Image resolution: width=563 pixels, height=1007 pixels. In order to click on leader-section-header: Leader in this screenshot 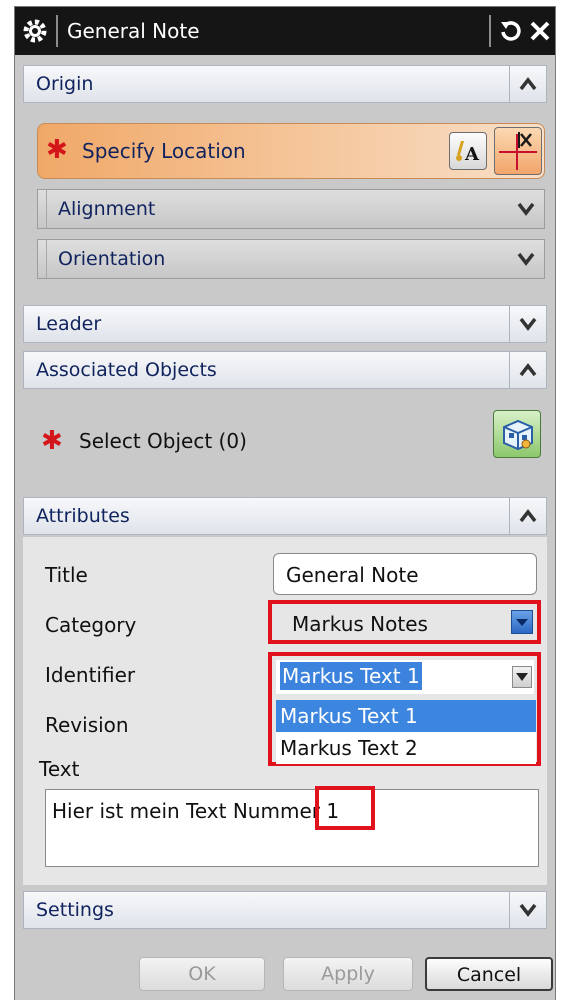, I will do `click(285, 324)`.